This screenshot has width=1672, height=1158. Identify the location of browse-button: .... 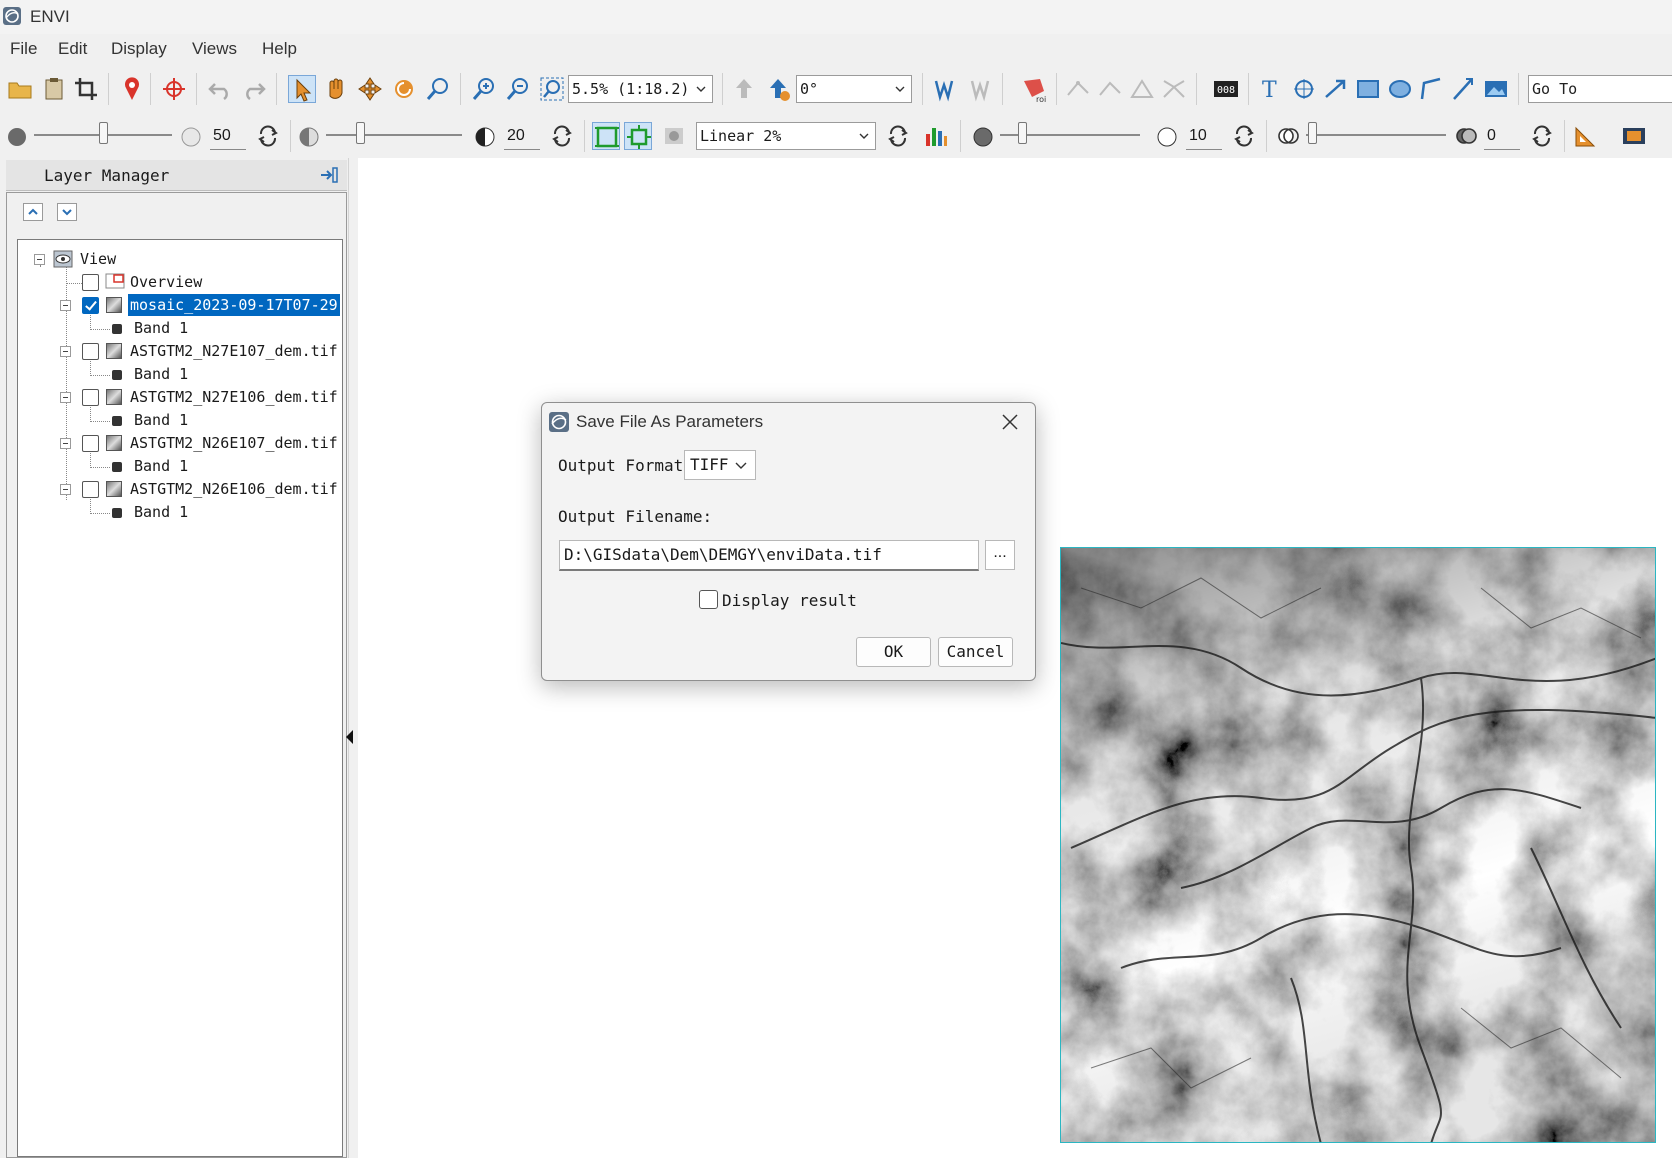
(1000, 555).